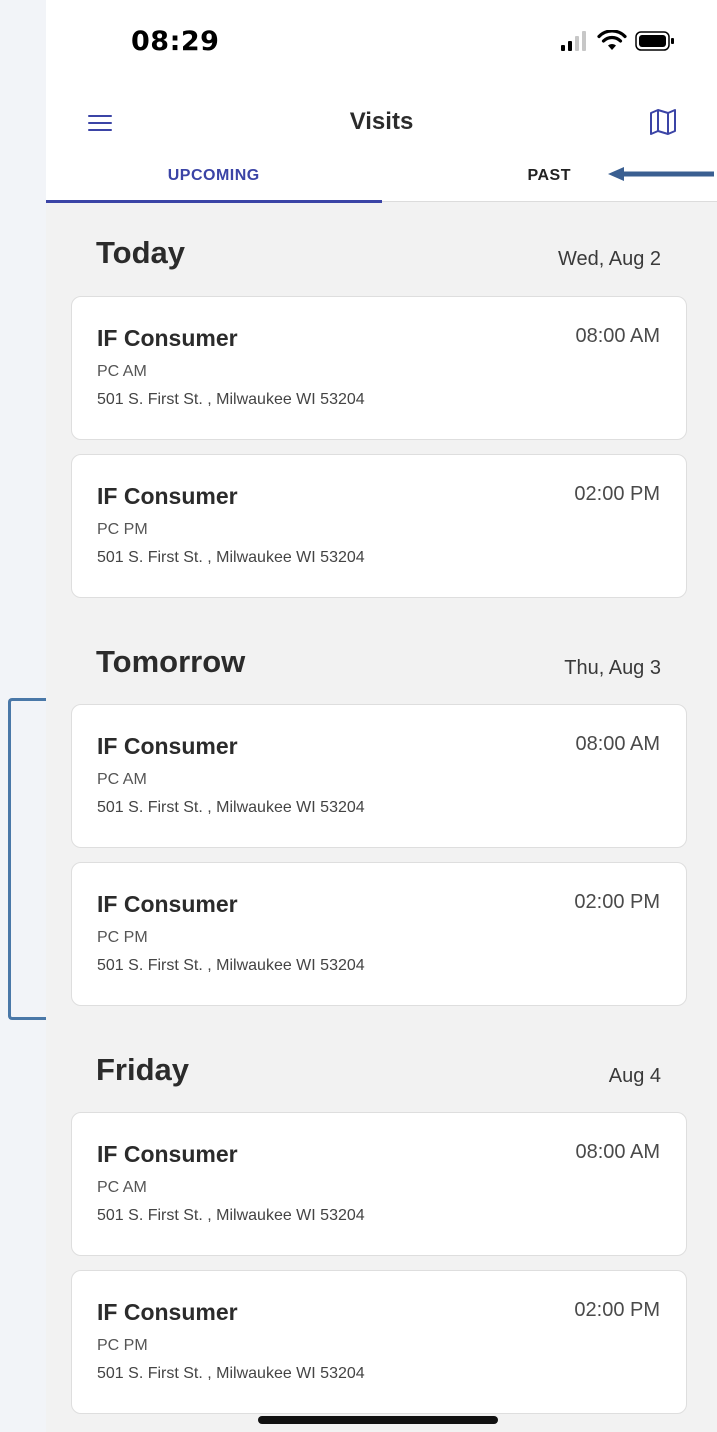  Describe the element at coordinates (612, 668) in the screenshot. I see `section-date: Thu, Aug 3` at that location.